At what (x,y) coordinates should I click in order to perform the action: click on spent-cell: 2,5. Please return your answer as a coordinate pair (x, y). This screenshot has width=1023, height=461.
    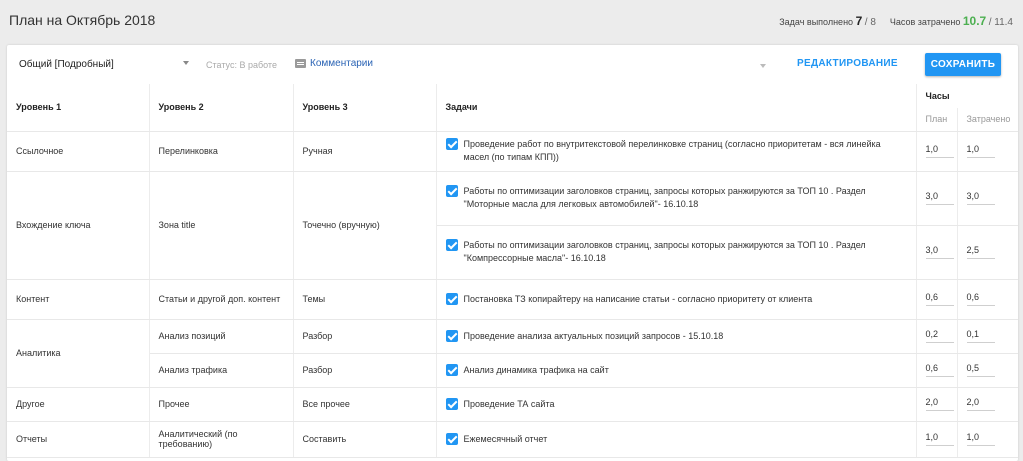
    Looking at the image, I should click on (987, 252).